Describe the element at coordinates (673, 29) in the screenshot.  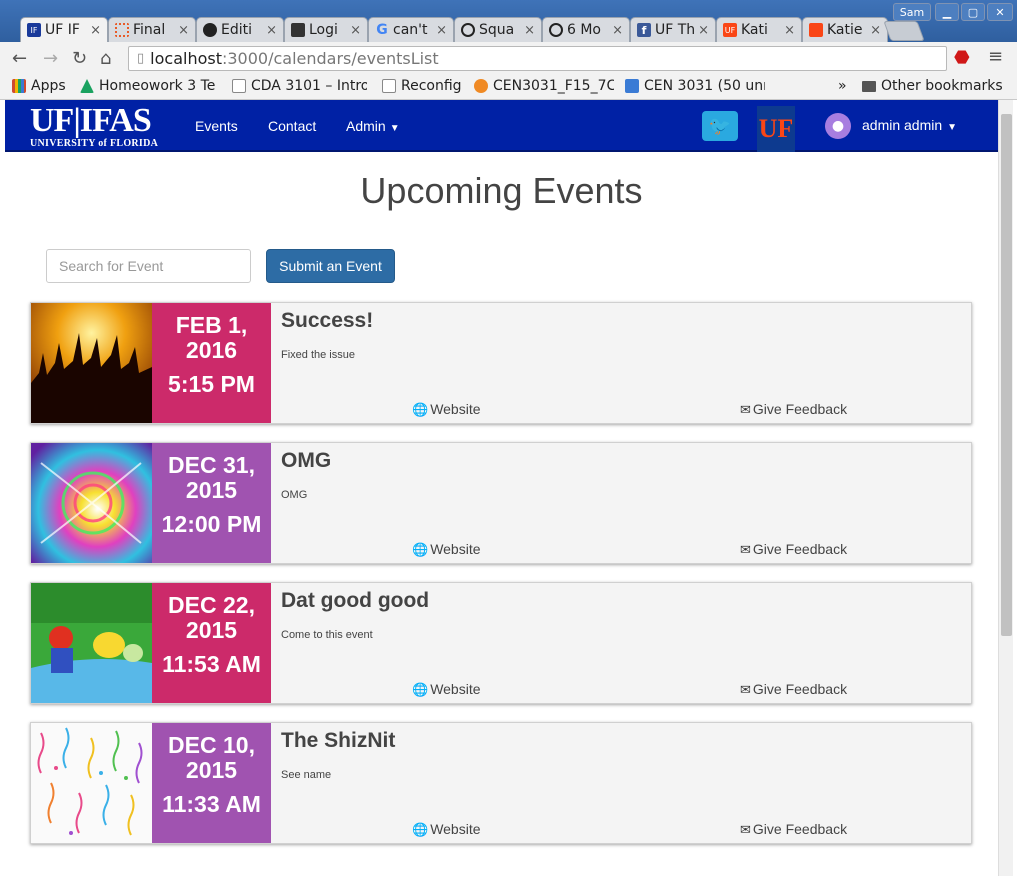
I see `browser-tab-8: f UF Th ×` at that location.